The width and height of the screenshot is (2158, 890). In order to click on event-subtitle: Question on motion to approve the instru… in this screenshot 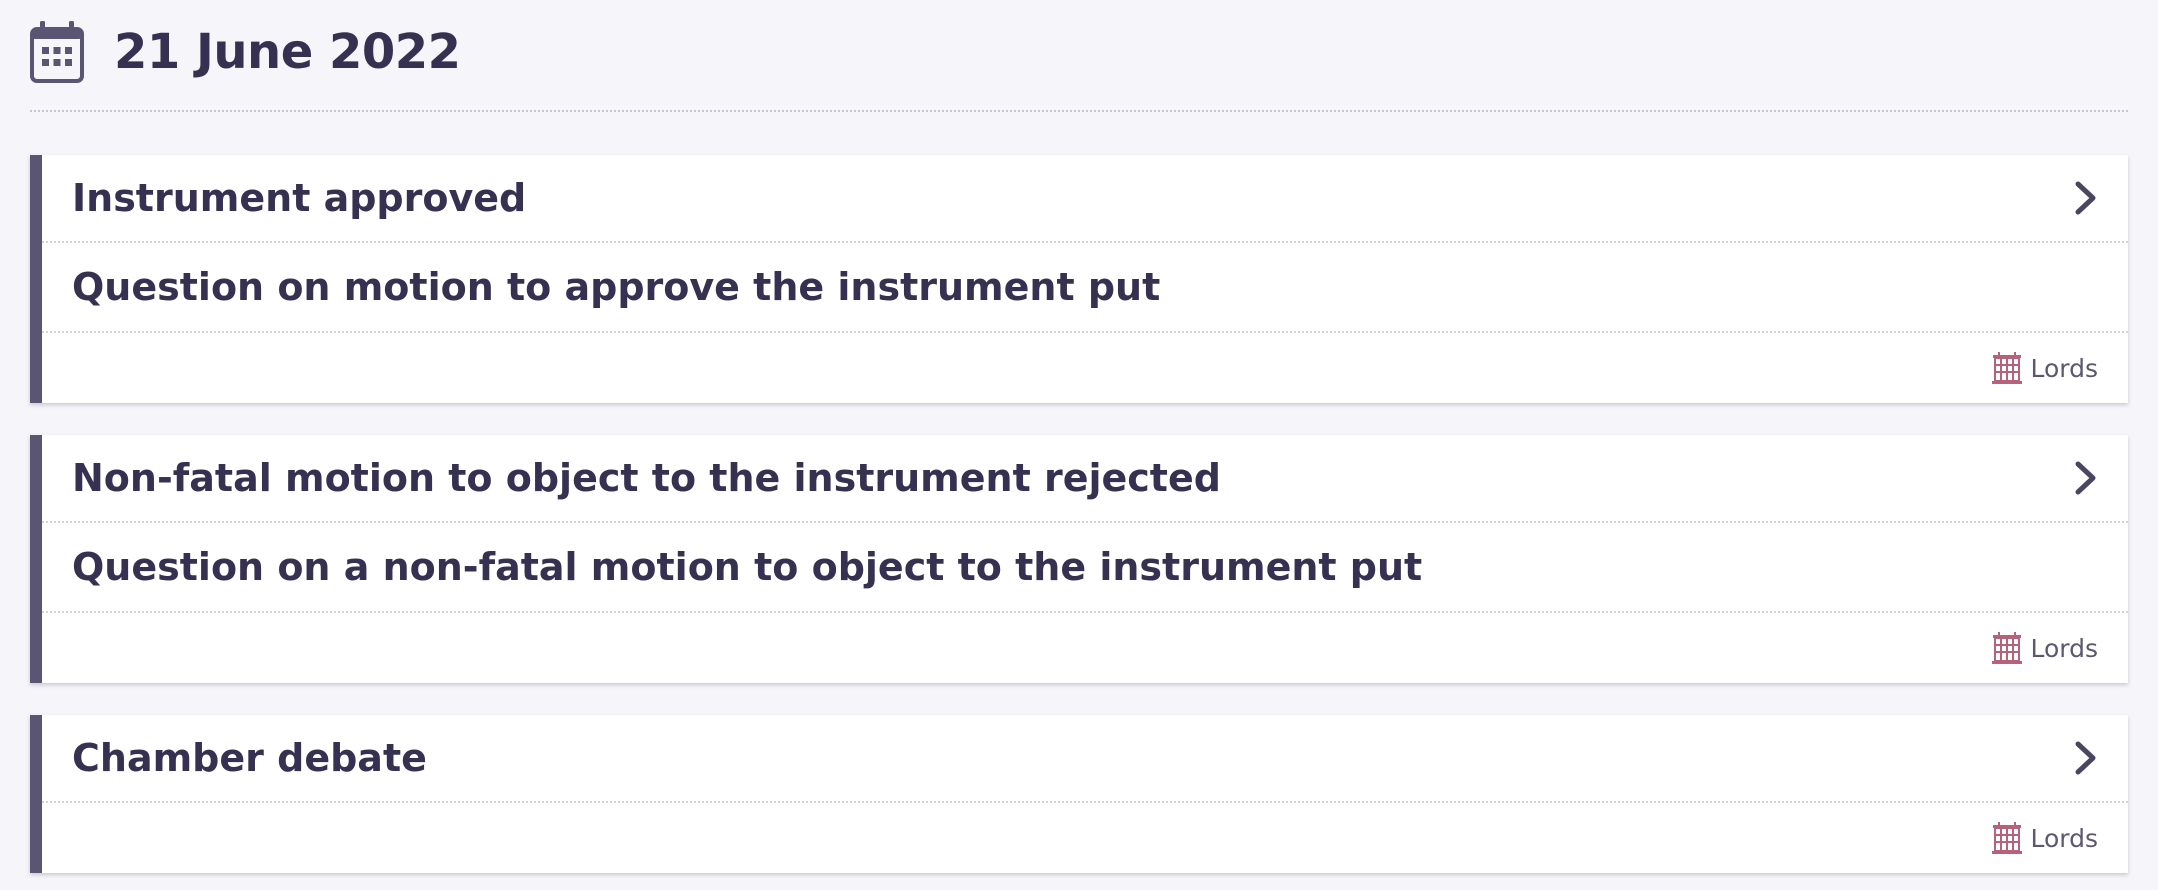, I will do `click(616, 287)`.